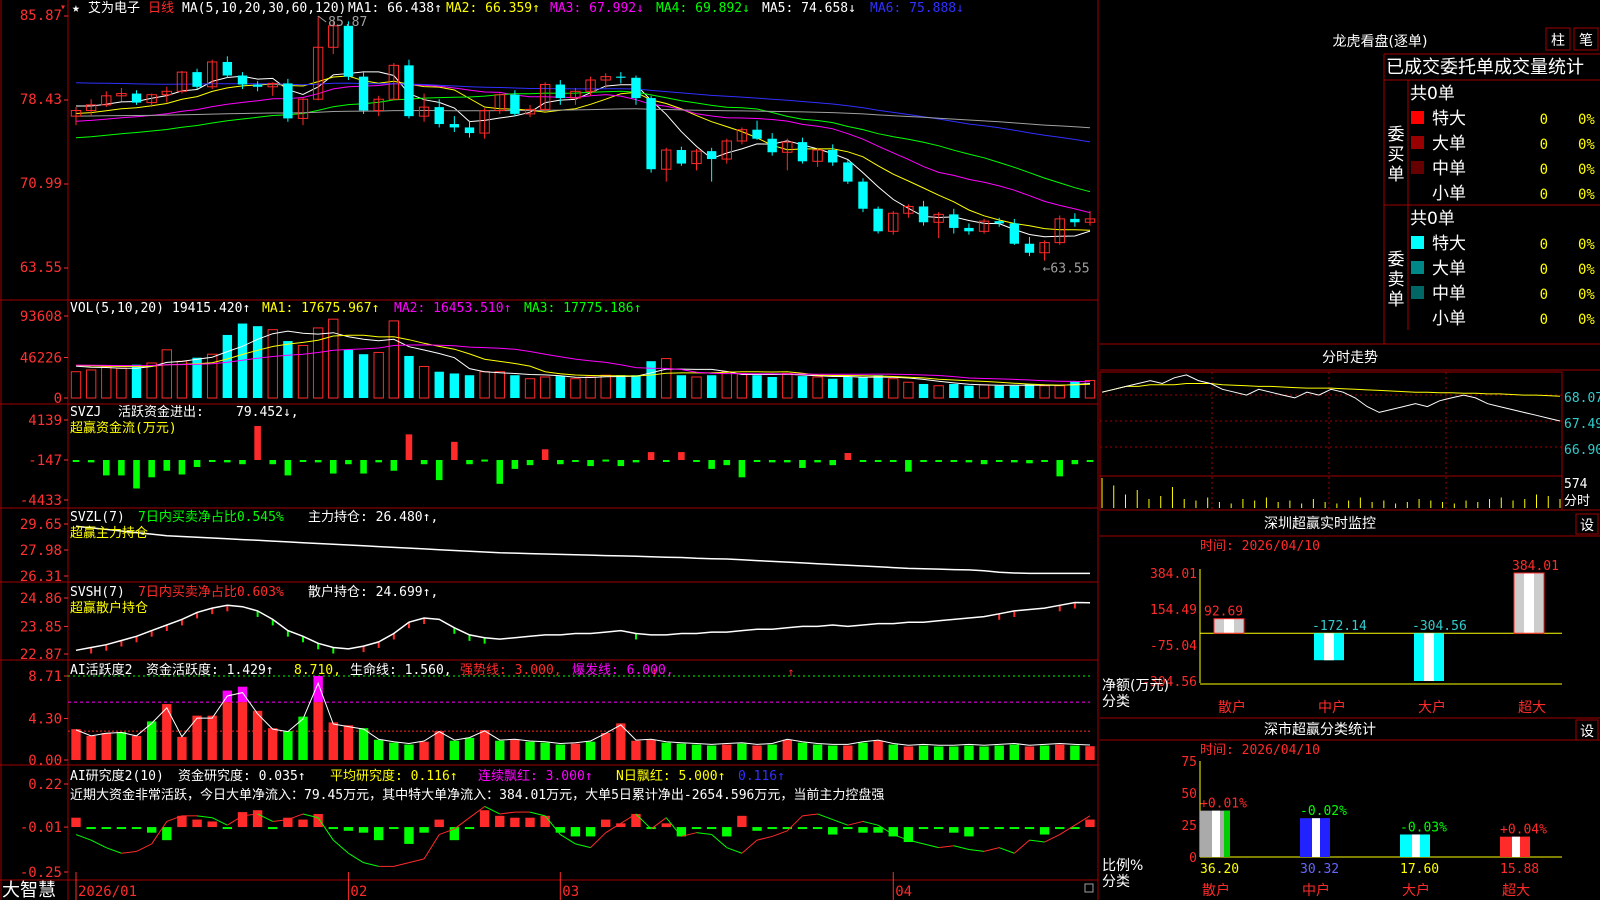 This screenshot has height=900, width=1600. I want to click on sz-monitor-bar-highlight, so click(1329, 647).